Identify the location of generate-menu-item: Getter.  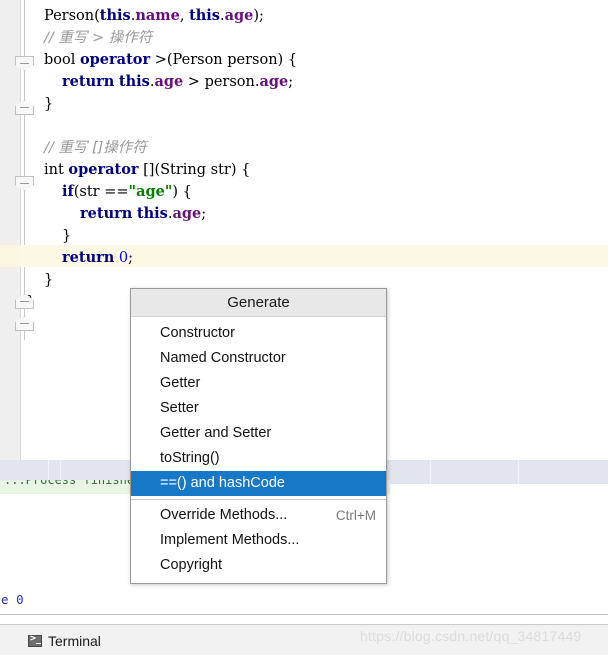
(258, 383).